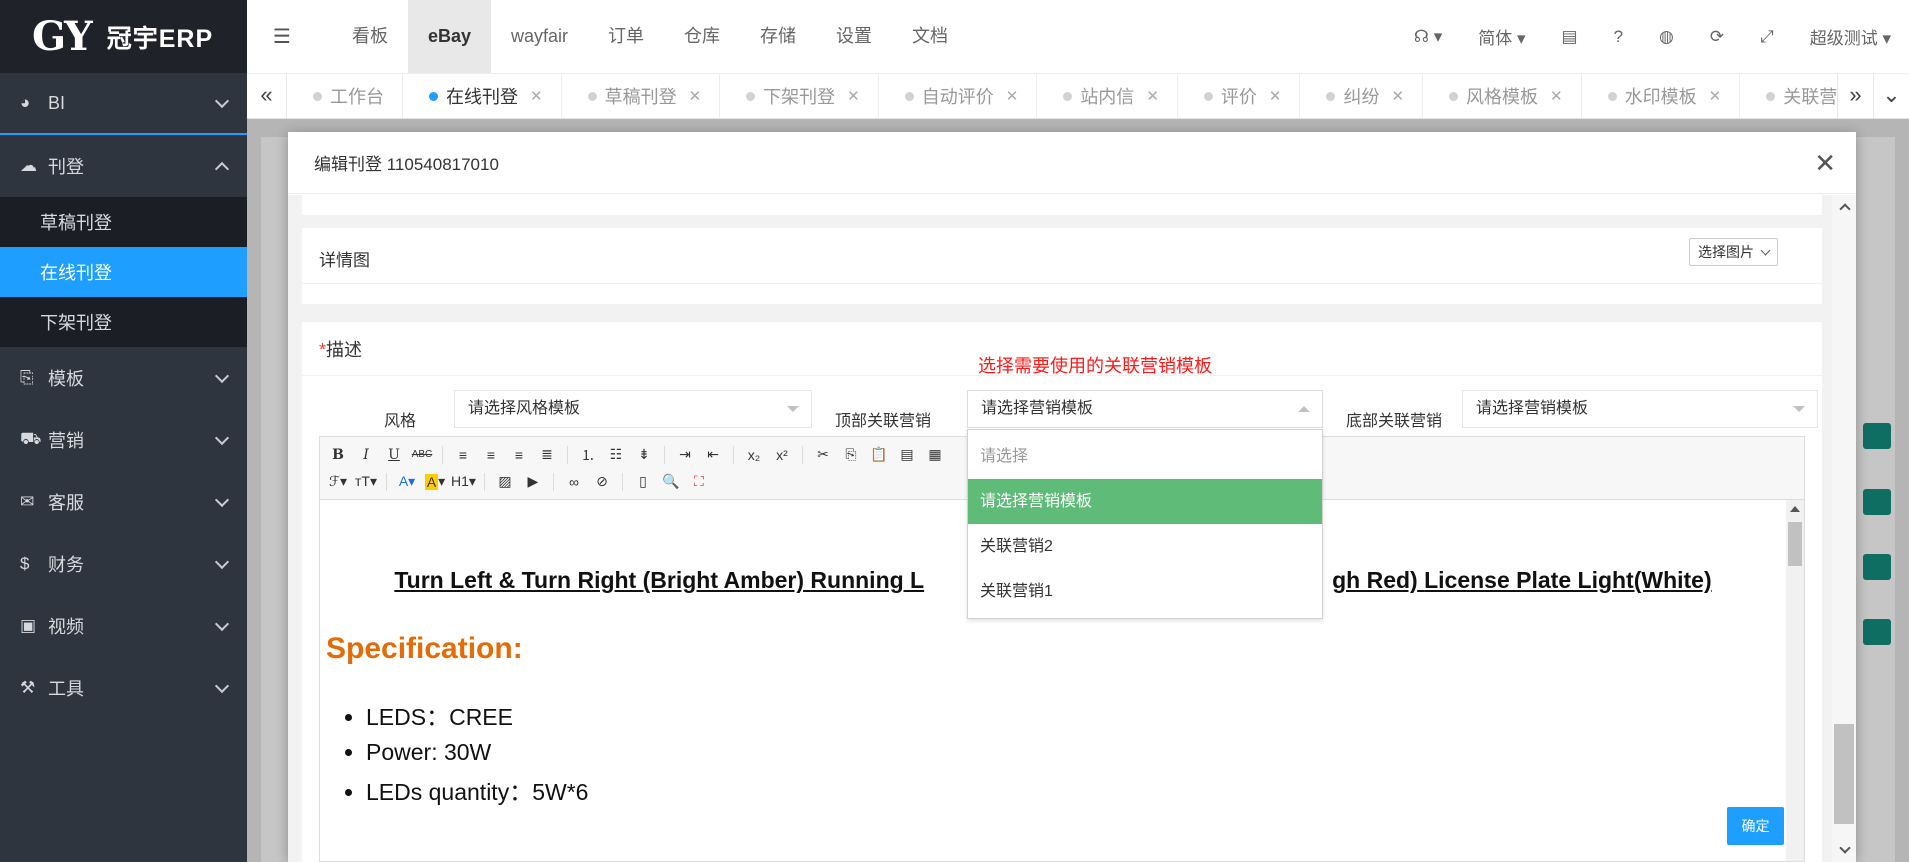 This screenshot has height=862, width=1909. Describe the element at coordinates (1501, 36) in the screenshot. I see `language-select: 简体 ▾` at that location.